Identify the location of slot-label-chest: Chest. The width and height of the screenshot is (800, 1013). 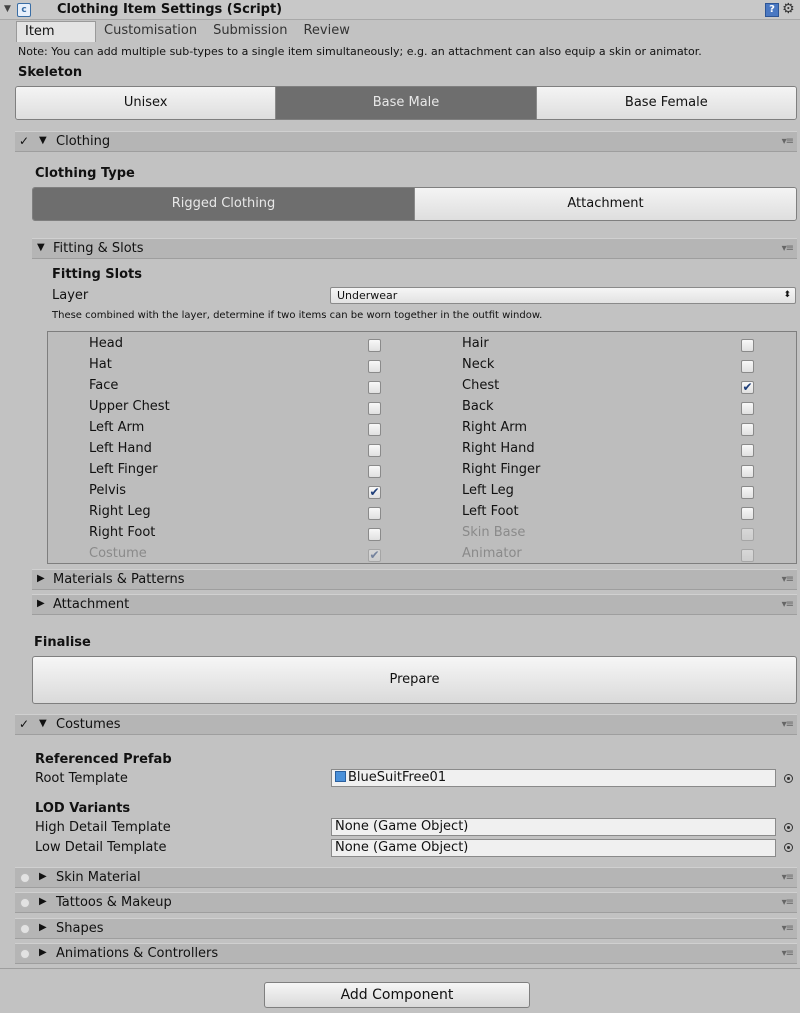
(481, 385).